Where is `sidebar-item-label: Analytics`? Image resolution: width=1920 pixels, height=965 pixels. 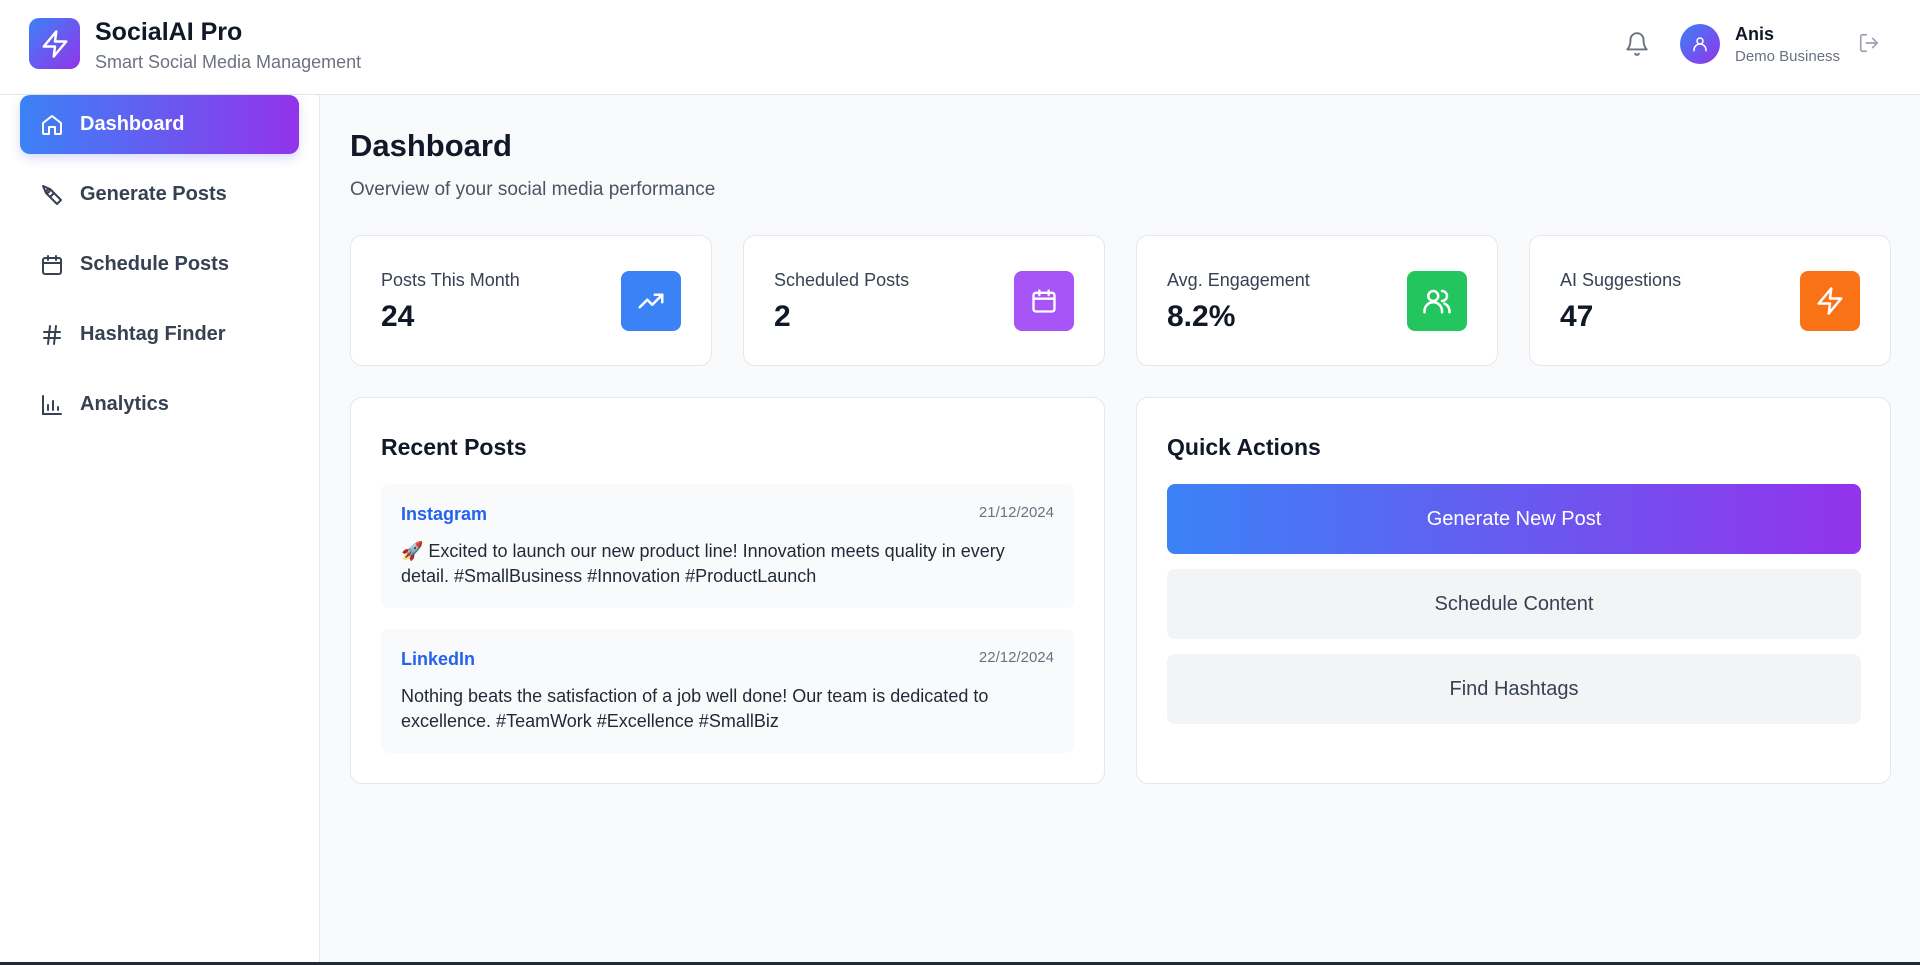
sidebar-item-label: Analytics is located at coordinates (124, 404).